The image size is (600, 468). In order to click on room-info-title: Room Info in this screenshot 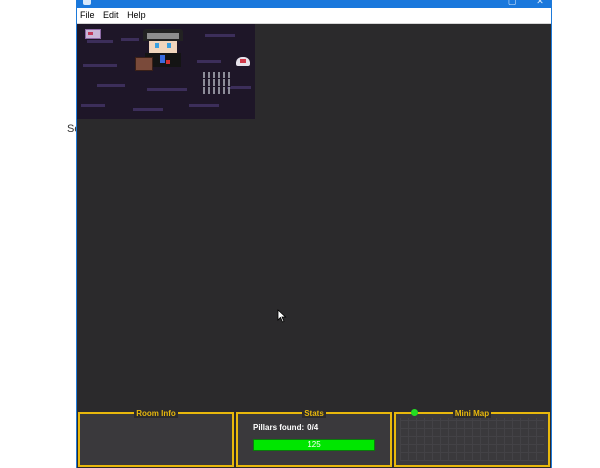, I will do `click(156, 413)`.